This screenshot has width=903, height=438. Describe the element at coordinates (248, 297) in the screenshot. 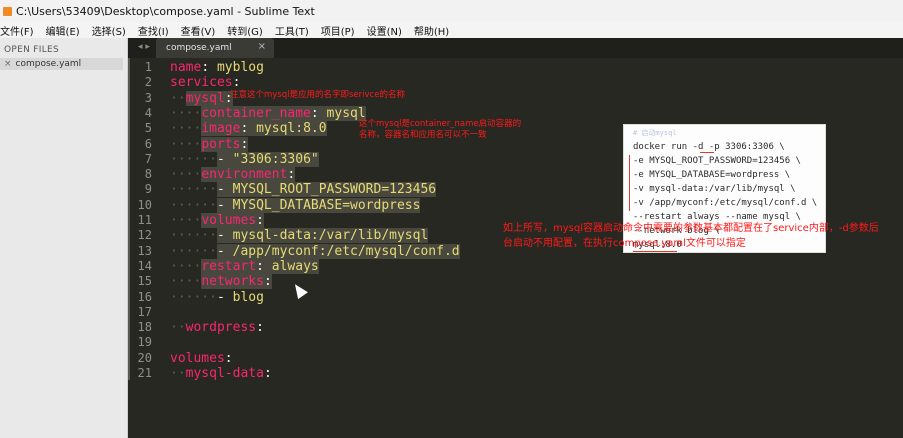

I see `code-token-val: blog` at that location.